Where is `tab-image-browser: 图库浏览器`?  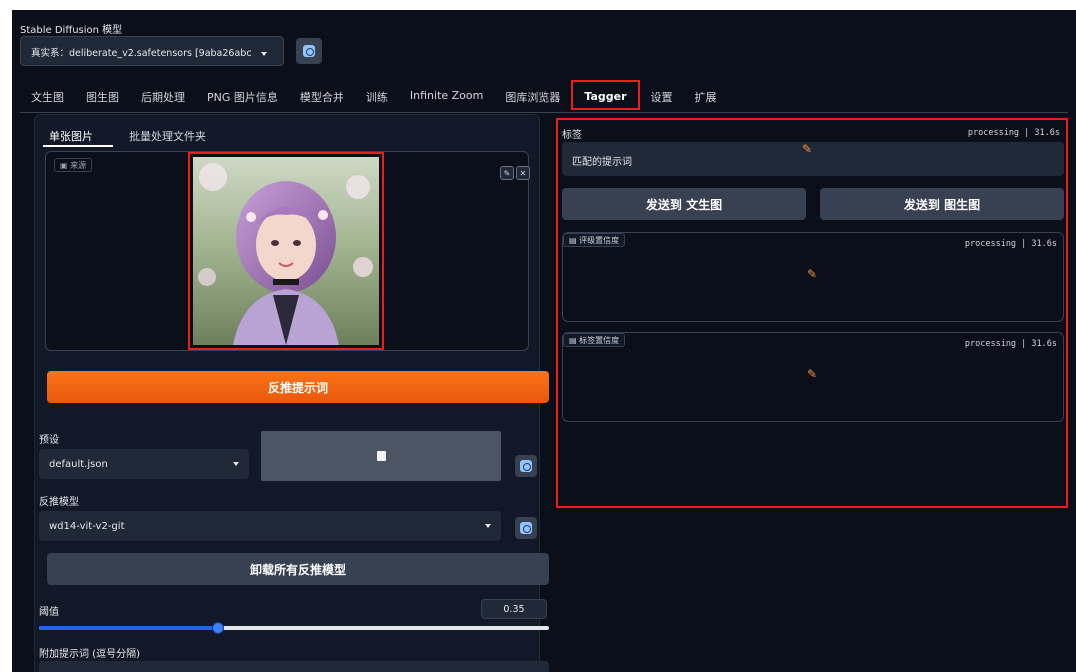
tab-image-browser: 图库浏览器 is located at coordinates (532, 99).